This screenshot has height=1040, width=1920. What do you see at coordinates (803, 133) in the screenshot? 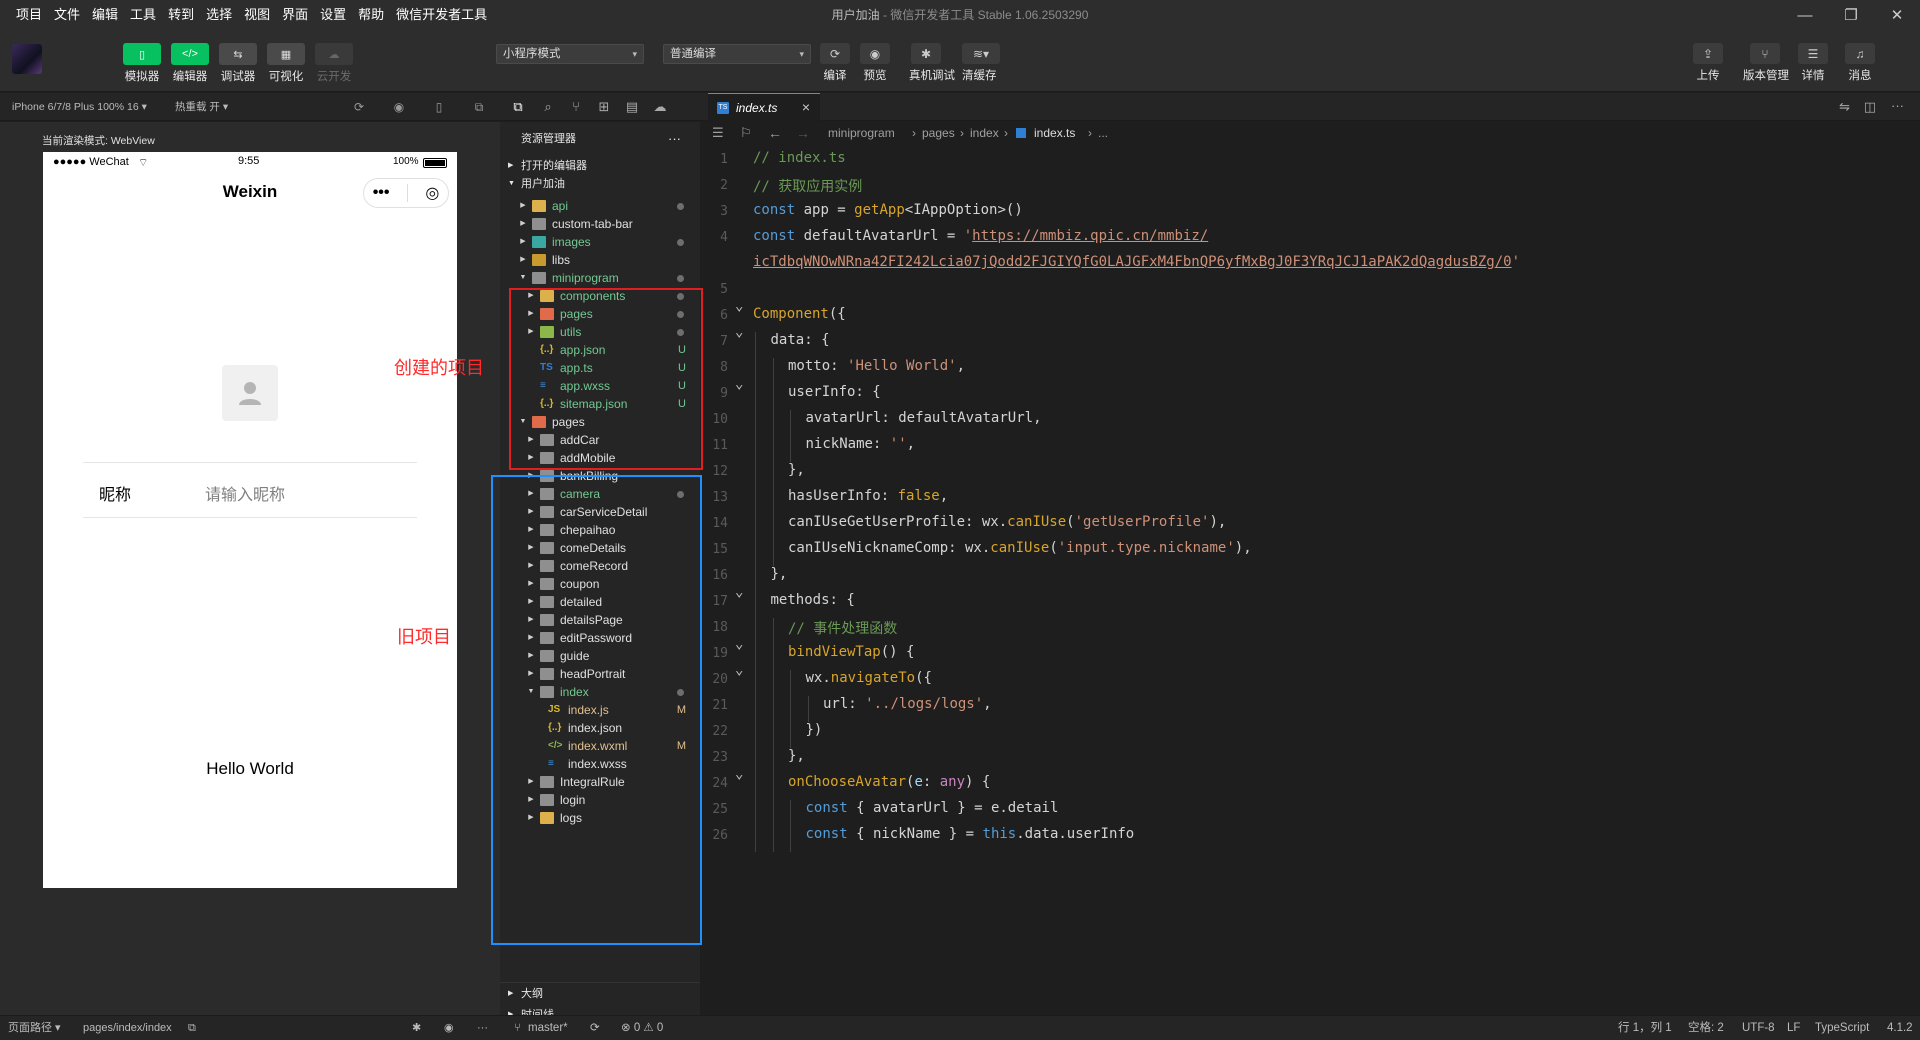
I see `forward-icon: →` at bounding box center [803, 133].